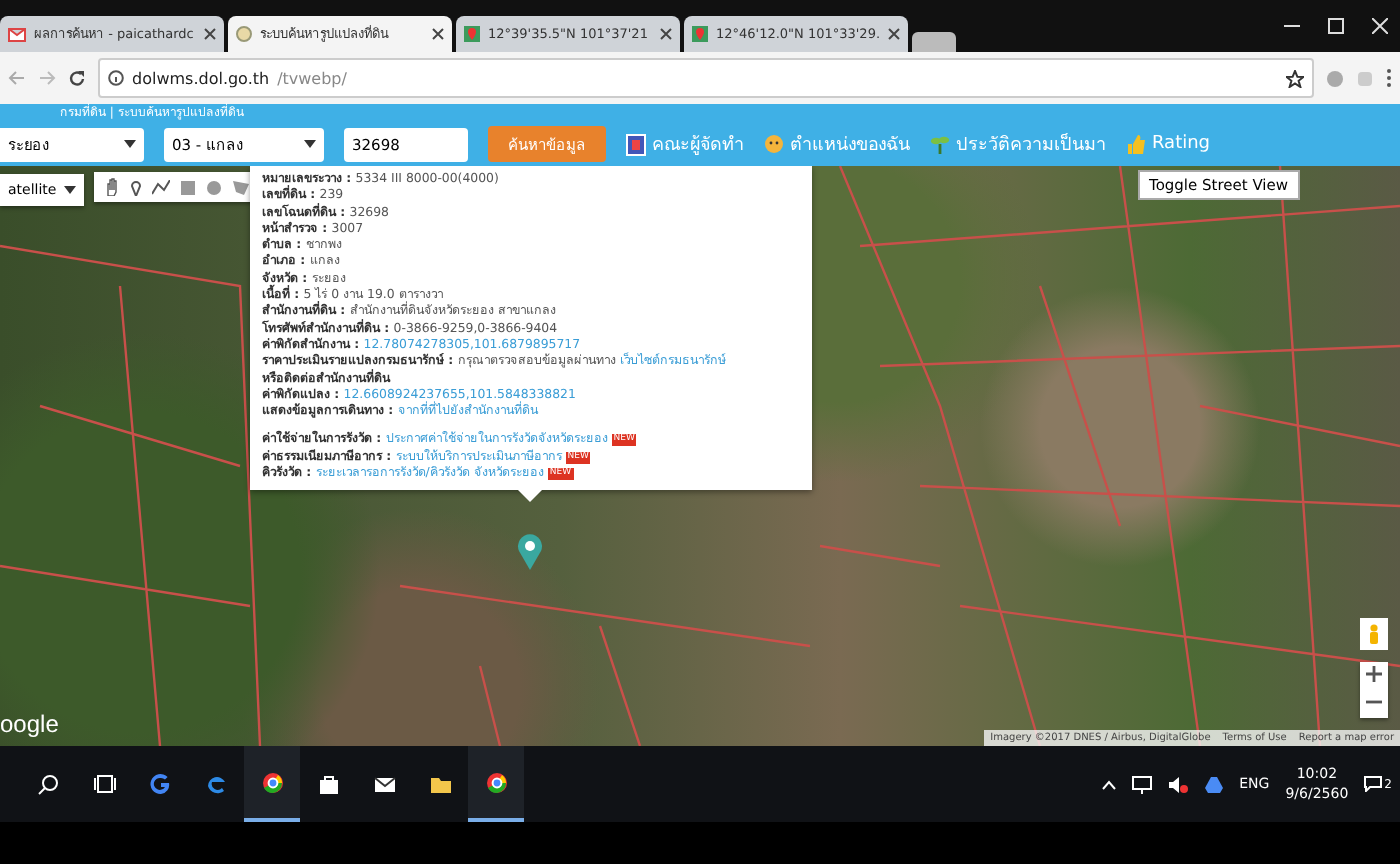 The height and width of the screenshot is (864, 1400). I want to click on address-bar: dolwms.dol.go.th /tvwebp/, so click(706, 78).